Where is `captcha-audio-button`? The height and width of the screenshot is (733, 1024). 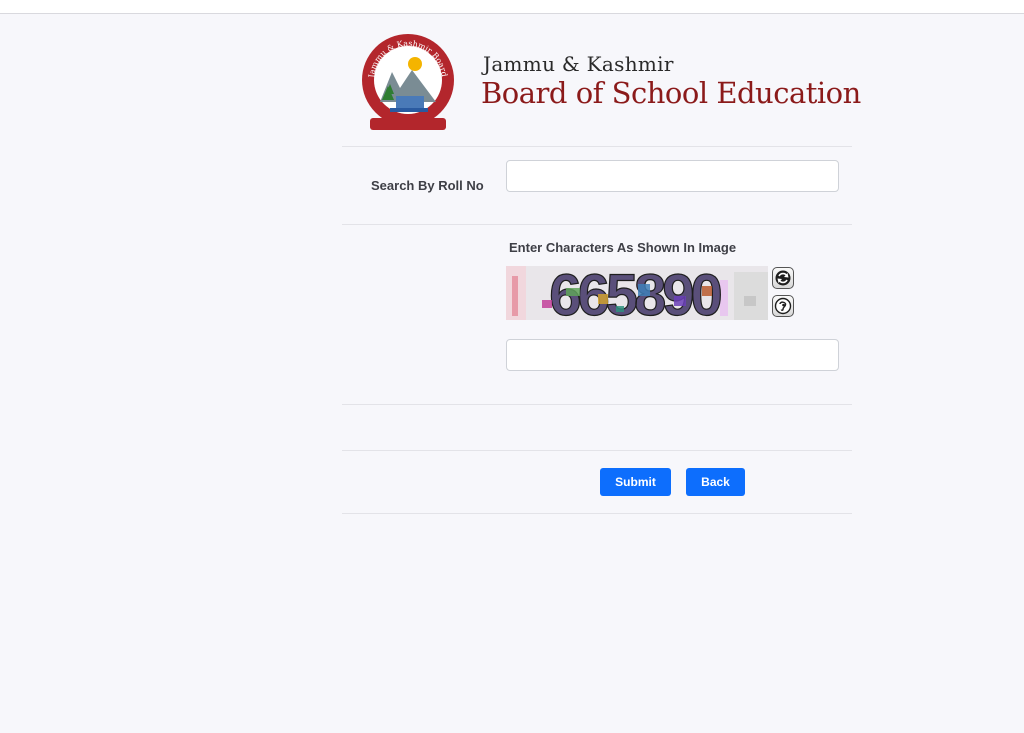
captcha-audio-button is located at coordinates (783, 306).